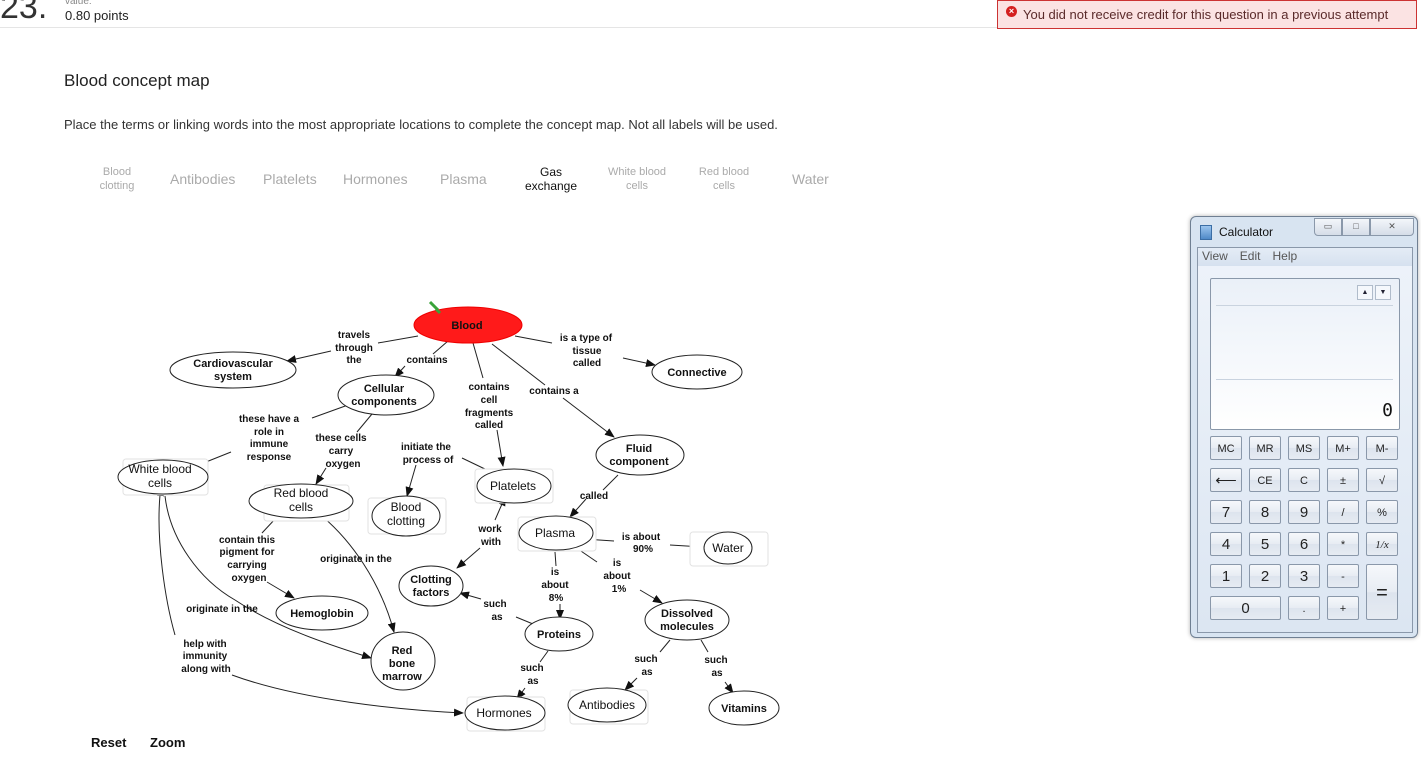  I want to click on key-plus-minus: ±, so click(1343, 480).